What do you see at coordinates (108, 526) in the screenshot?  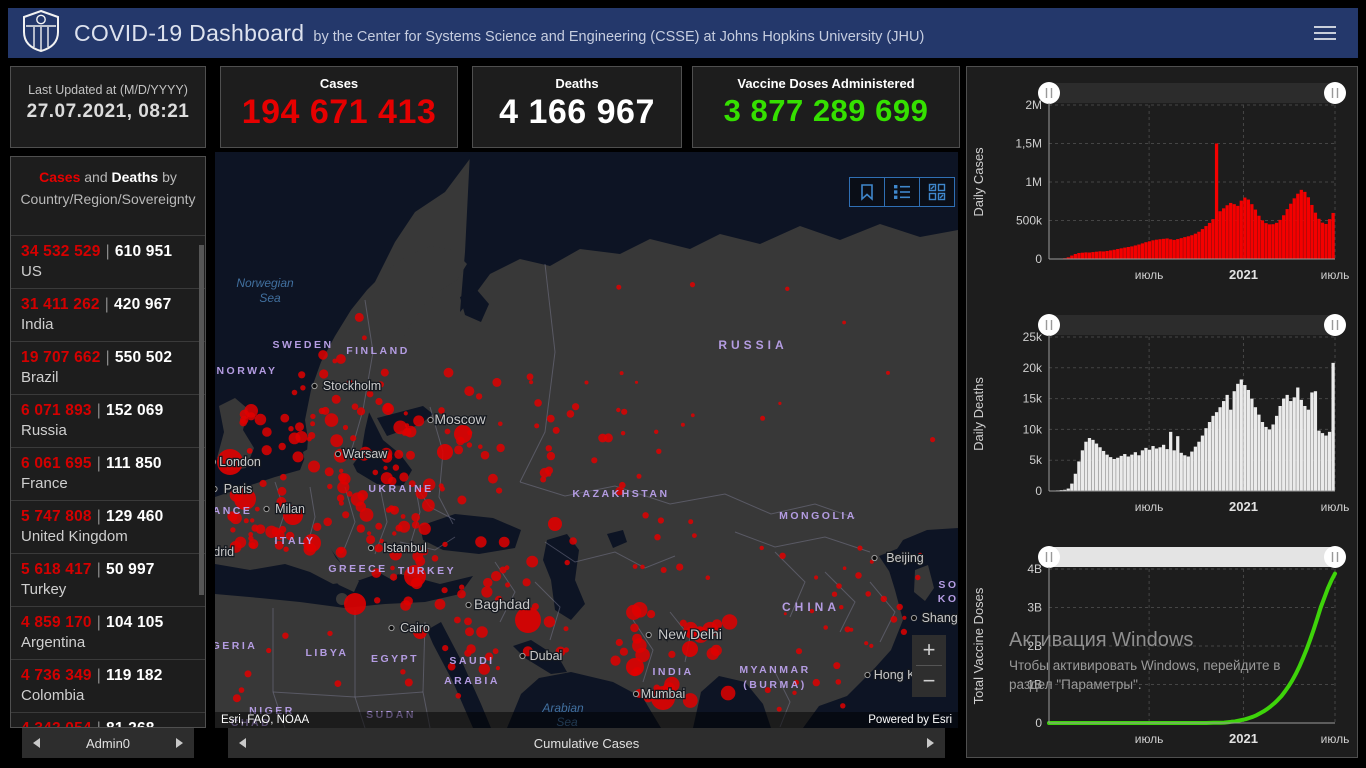 I see `list-item: 5 747 808 | 129 460 United Kingdom` at bounding box center [108, 526].